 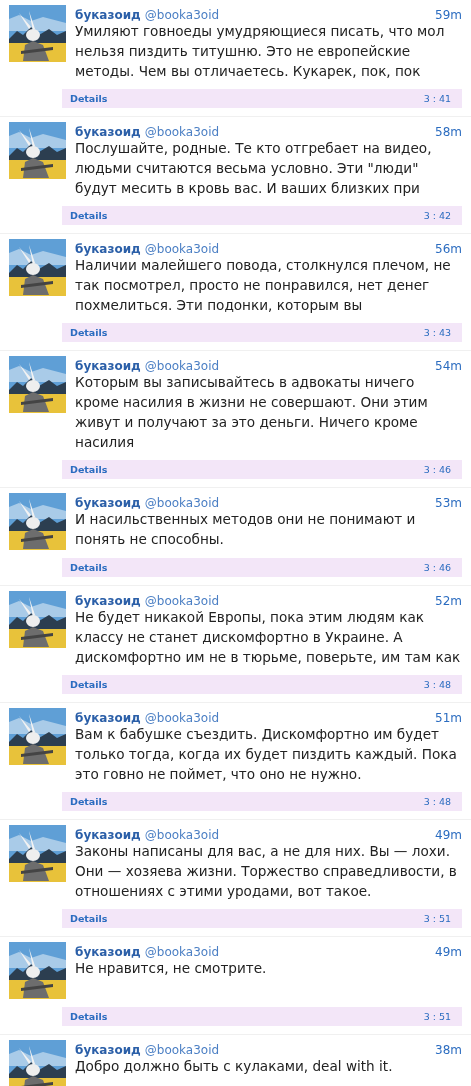 I want to click on tweet-age: 51m, so click(x=448, y=718).